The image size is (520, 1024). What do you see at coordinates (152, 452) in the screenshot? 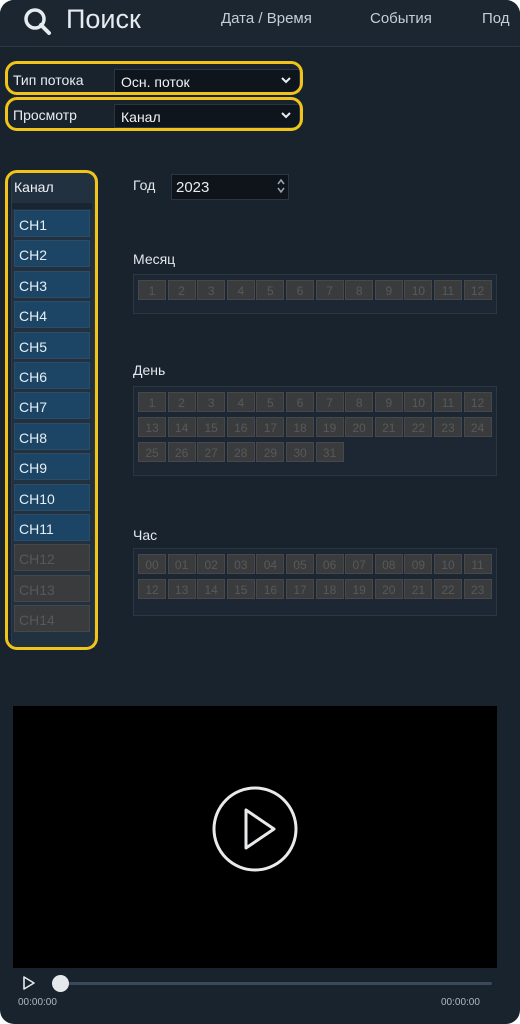
I see `day-cell: 25` at bounding box center [152, 452].